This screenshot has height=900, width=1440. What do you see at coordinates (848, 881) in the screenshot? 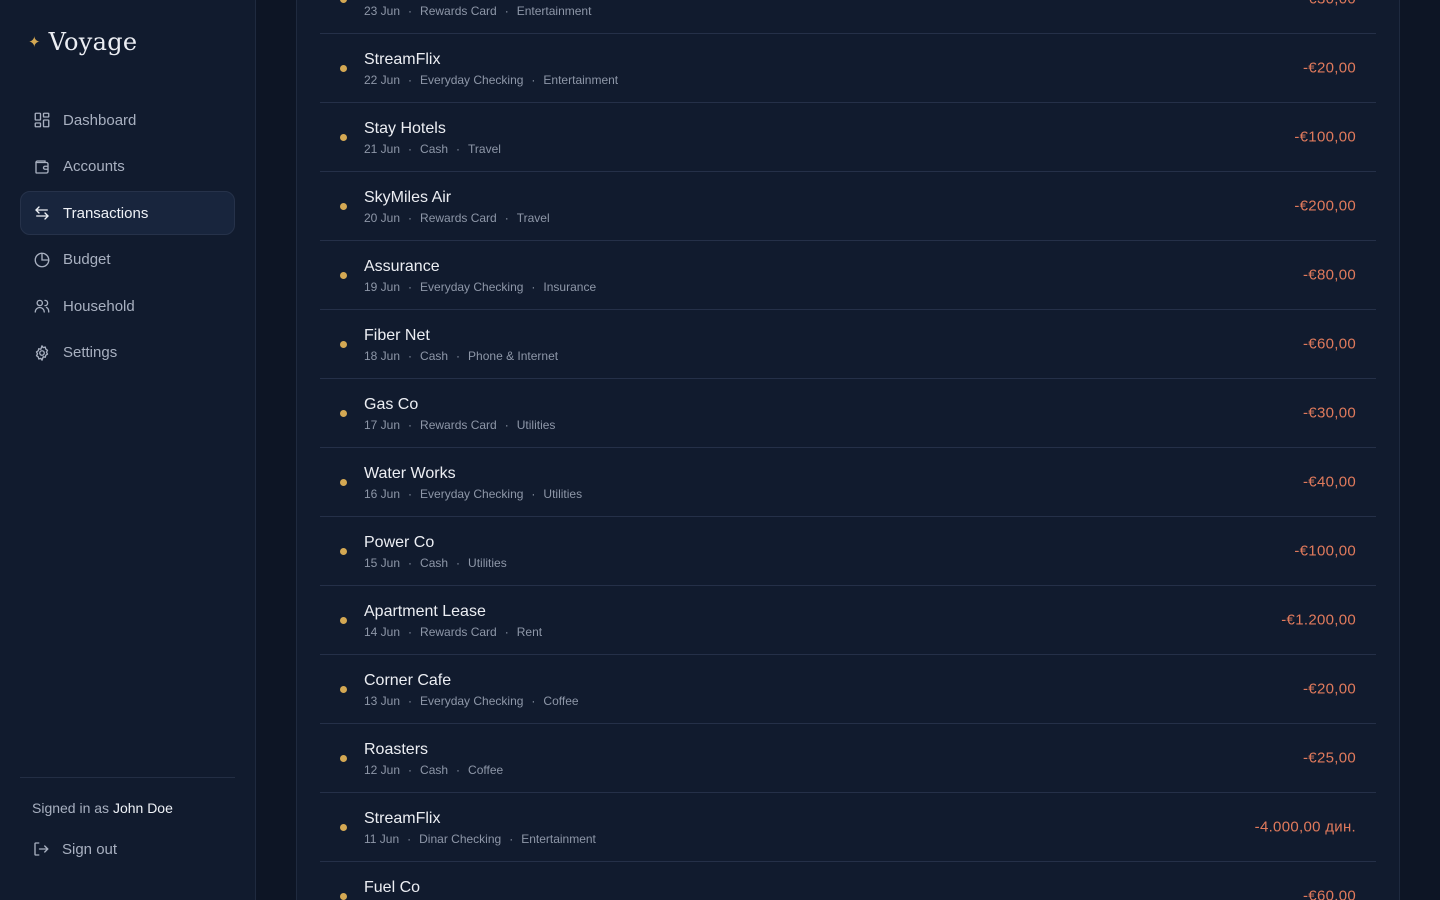
I see `transaction-row: Fuel Co -€60,00` at bounding box center [848, 881].